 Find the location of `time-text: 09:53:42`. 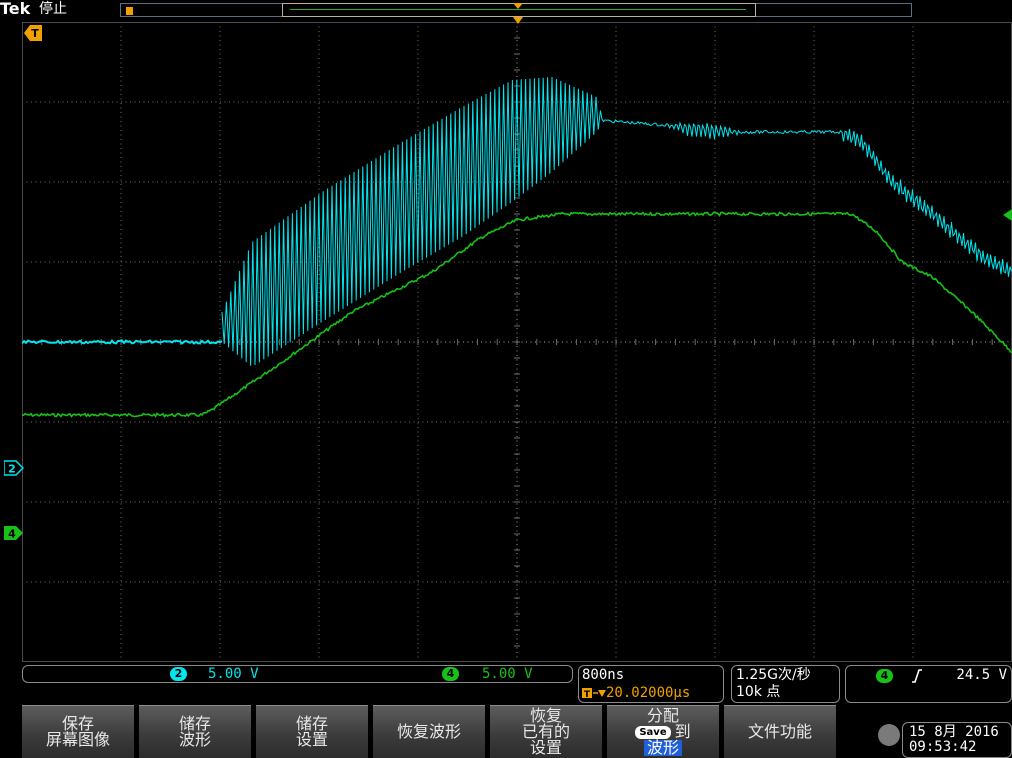

time-text: 09:53:42 is located at coordinates (943, 747).